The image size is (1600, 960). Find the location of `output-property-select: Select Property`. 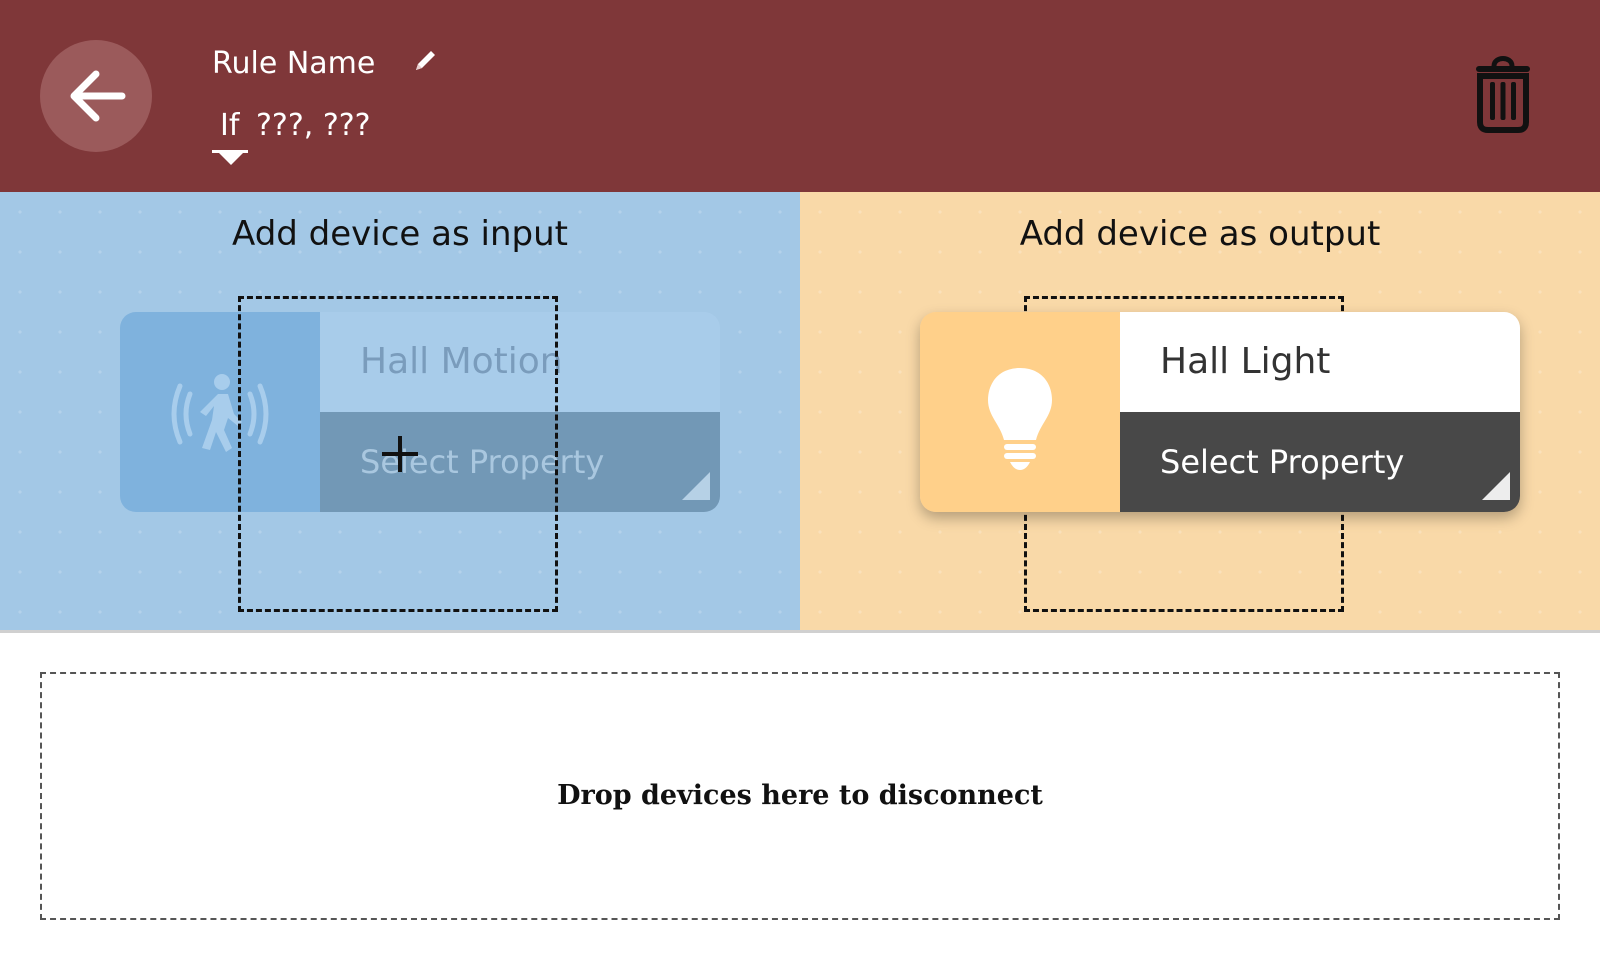

output-property-select: Select Property is located at coordinates (1320, 462).